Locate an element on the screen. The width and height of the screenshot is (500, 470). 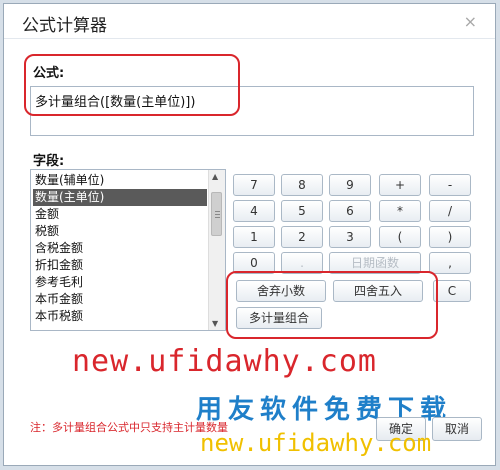
key-6: 6 is located at coordinates (350, 211).